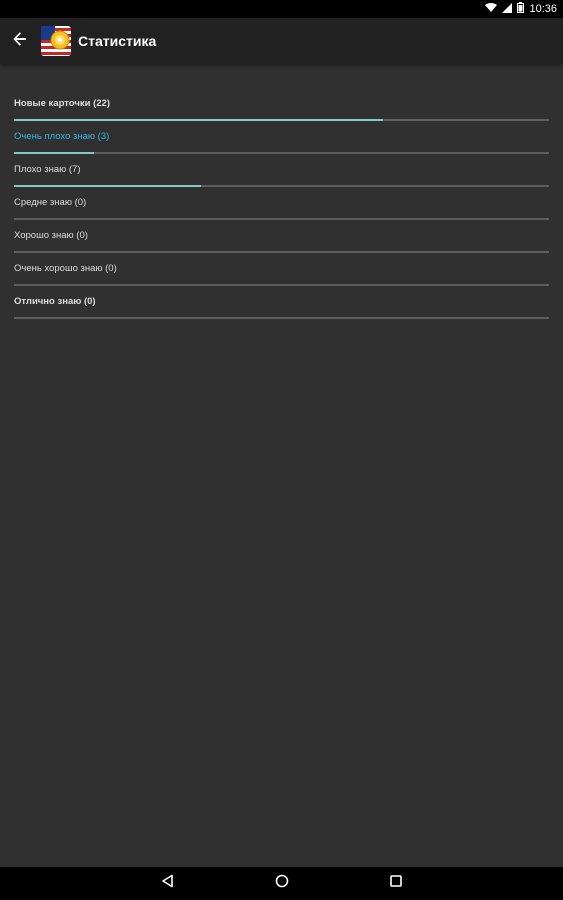 This screenshot has width=563, height=900. What do you see at coordinates (281, 178) in the screenshot?
I see `stat-item-poor: Плохо знаю (7)` at bounding box center [281, 178].